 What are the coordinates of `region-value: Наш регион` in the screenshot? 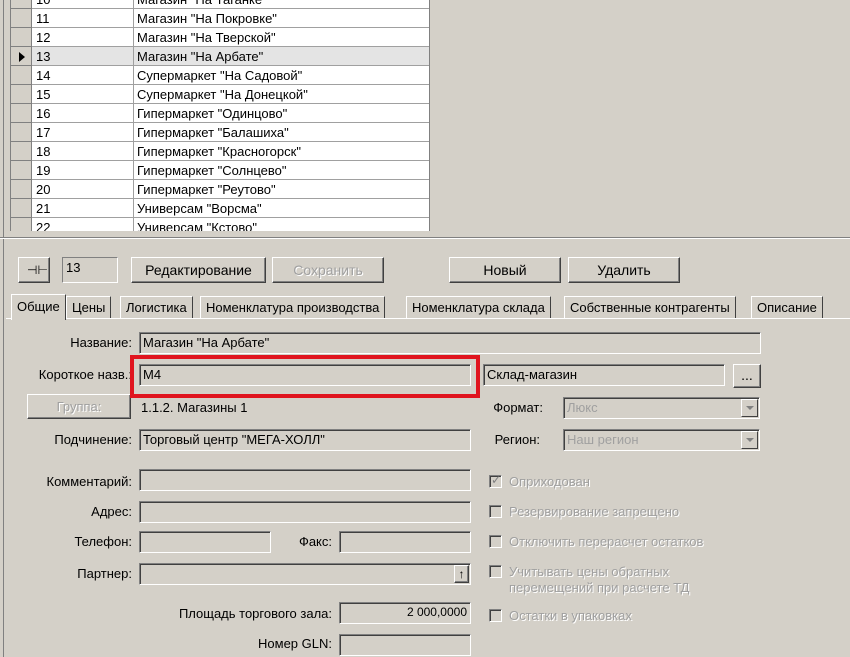 It's located at (603, 439).